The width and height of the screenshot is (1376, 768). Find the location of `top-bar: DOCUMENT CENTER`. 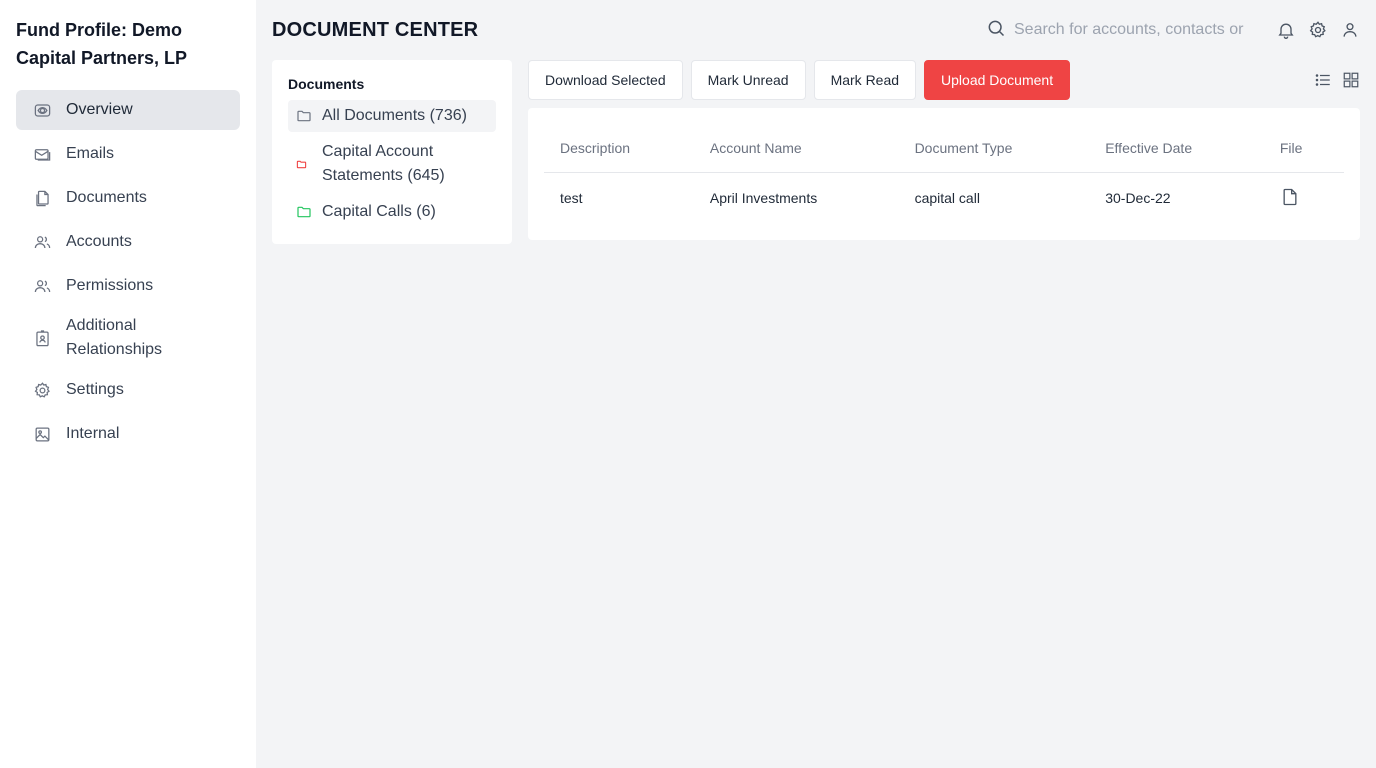

top-bar: DOCUMENT CENTER is located at coordinates (816, 30).